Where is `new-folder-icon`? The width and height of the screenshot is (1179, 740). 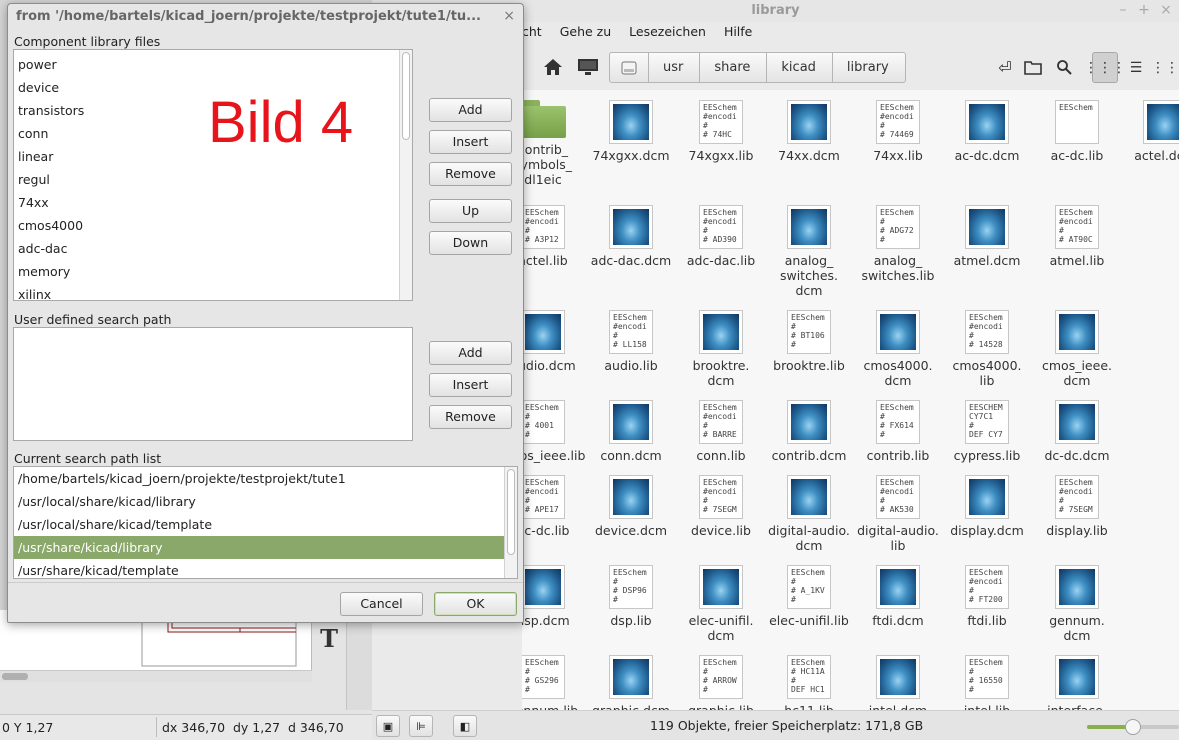 new-folder-icon is located at coordinates (1033, 67).